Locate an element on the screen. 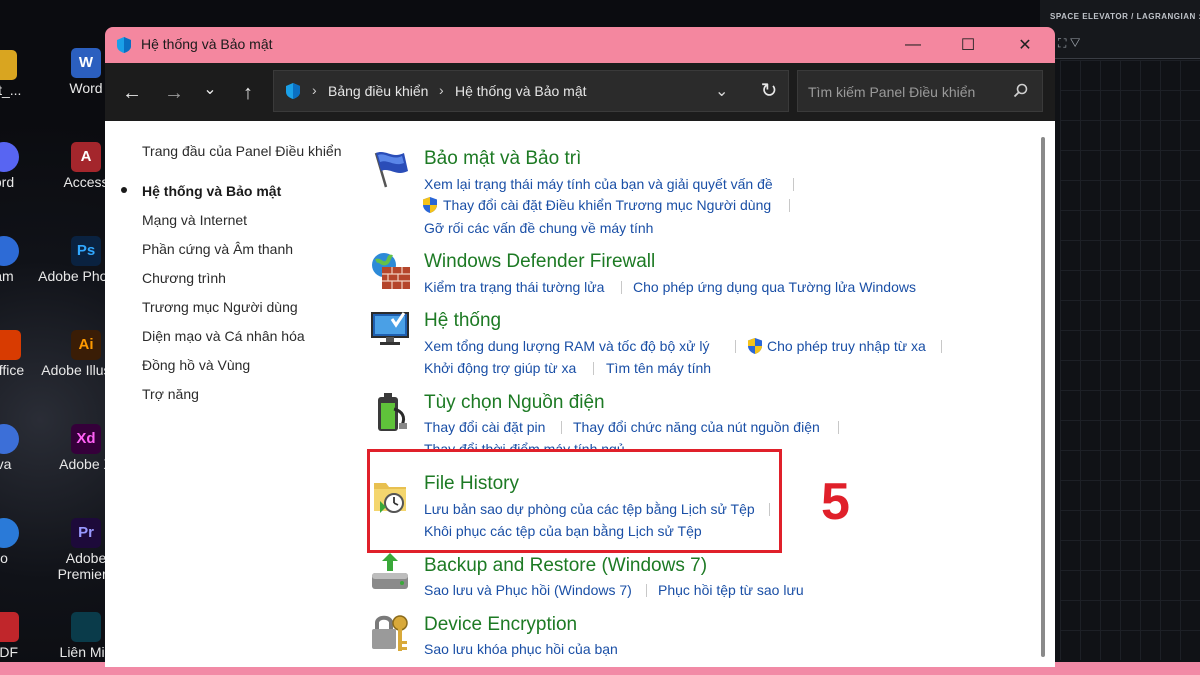  category-title-firewall: Windows Defender Firewall is located at coordinates (539, 262).